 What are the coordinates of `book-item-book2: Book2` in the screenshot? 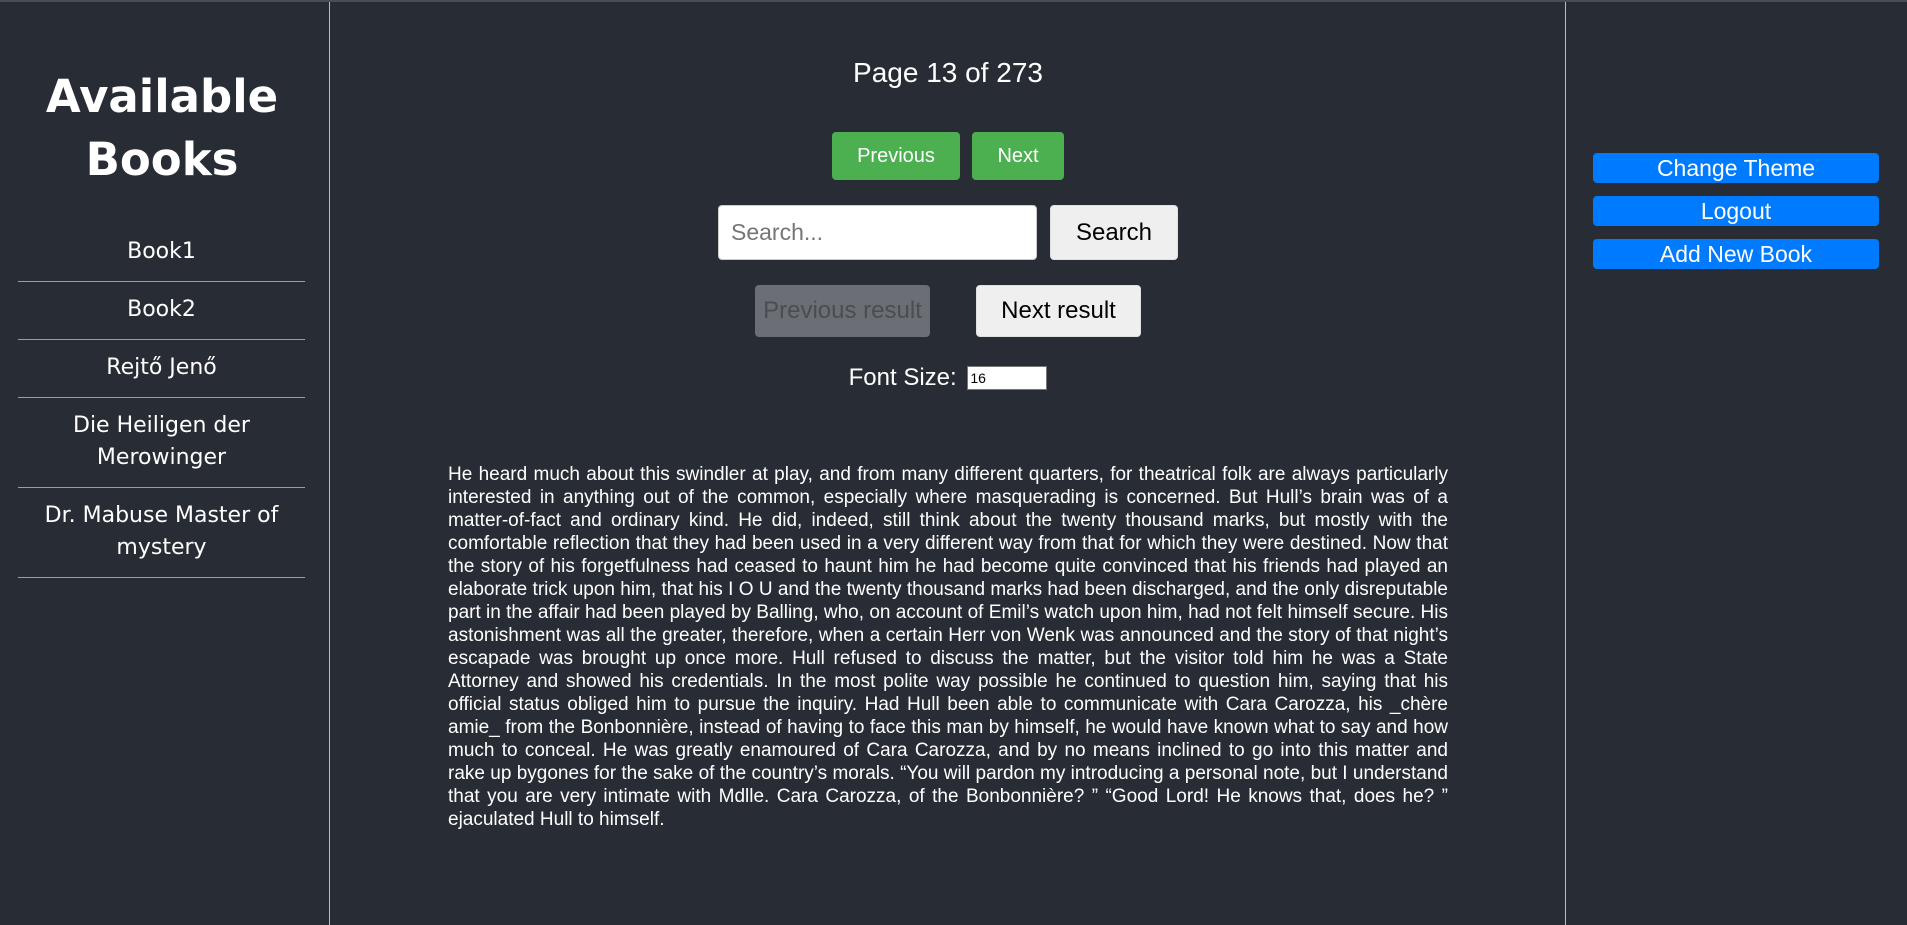 It's located at (161, 311).